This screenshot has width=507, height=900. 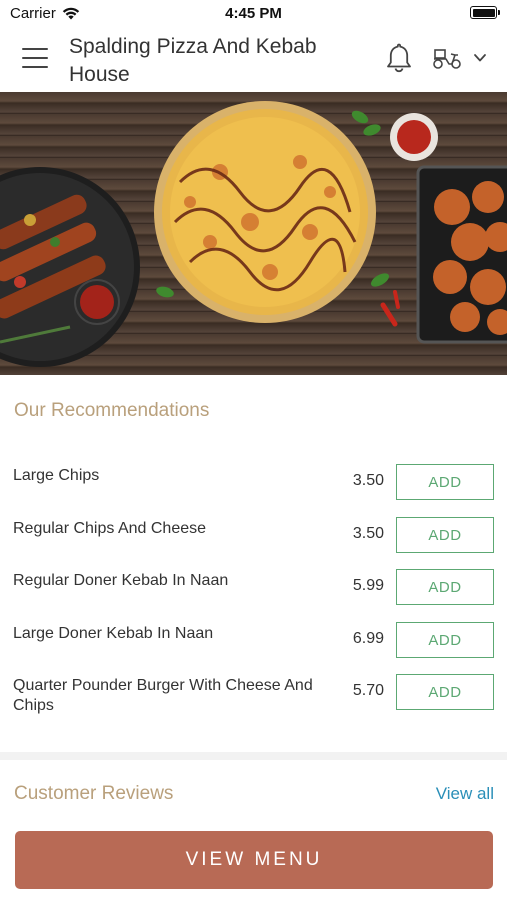 I want to click on status-bar: Carrier 4:45 PM, so click(x=253, y=13).